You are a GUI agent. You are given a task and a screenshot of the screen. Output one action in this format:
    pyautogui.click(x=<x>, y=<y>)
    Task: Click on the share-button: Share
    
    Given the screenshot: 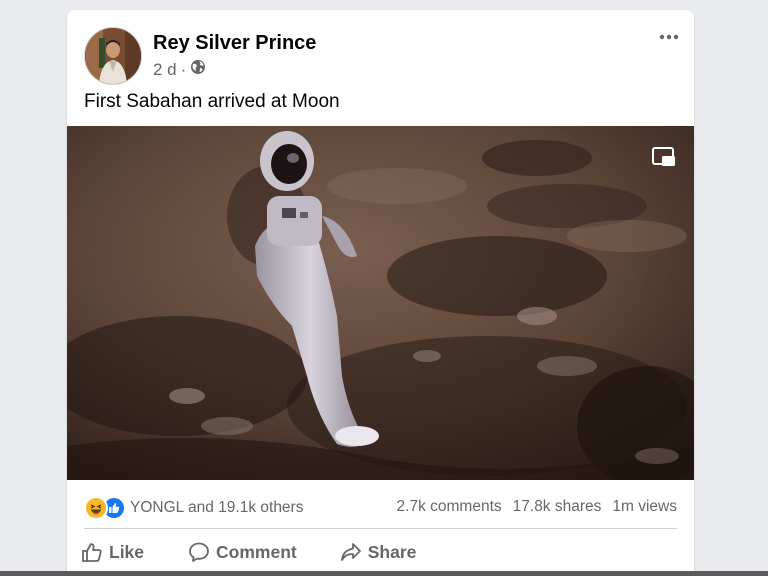 What is the action you would take?
    pyautogui.click(x=378, y=552)
    